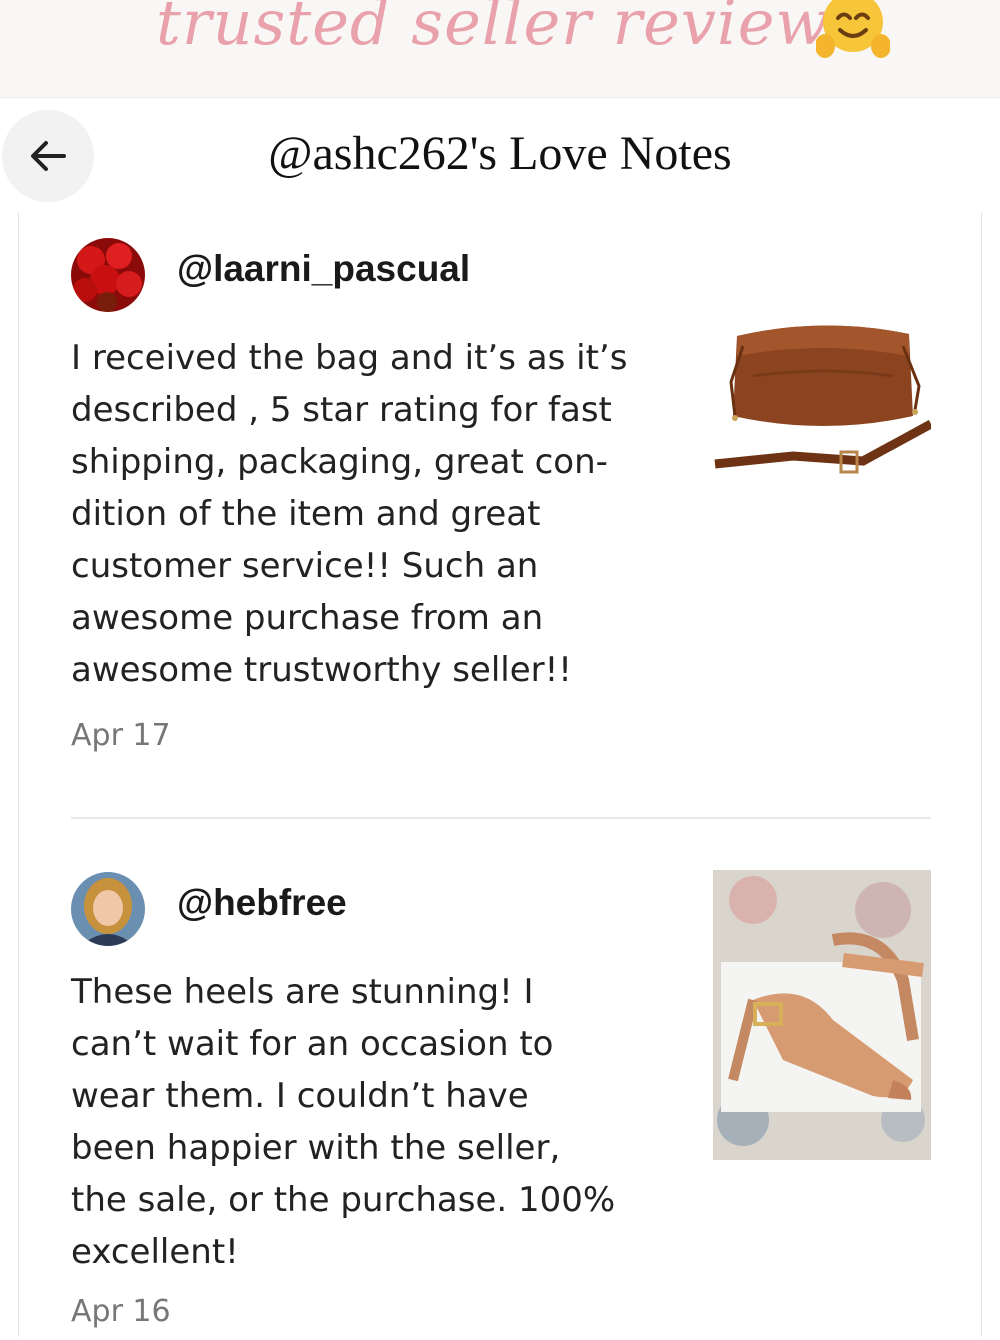 The height and width of the screenshot is (1340, 1000). What do you see at coordinates (323, 269) in the screenshot?
I see `reviewer-username: @laarni_pascual` at bounding box center [323, 269].